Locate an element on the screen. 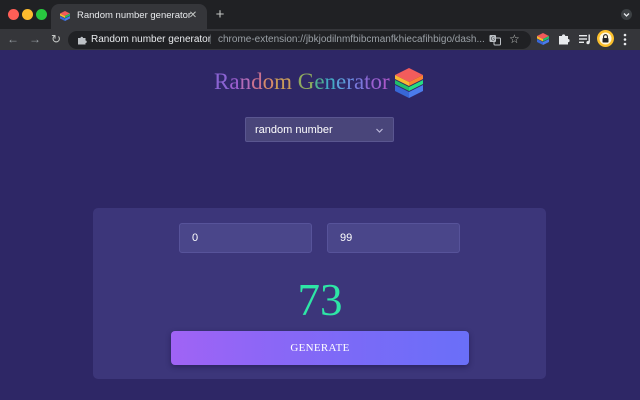  title-letter: m is located at coordinates (283, 81).